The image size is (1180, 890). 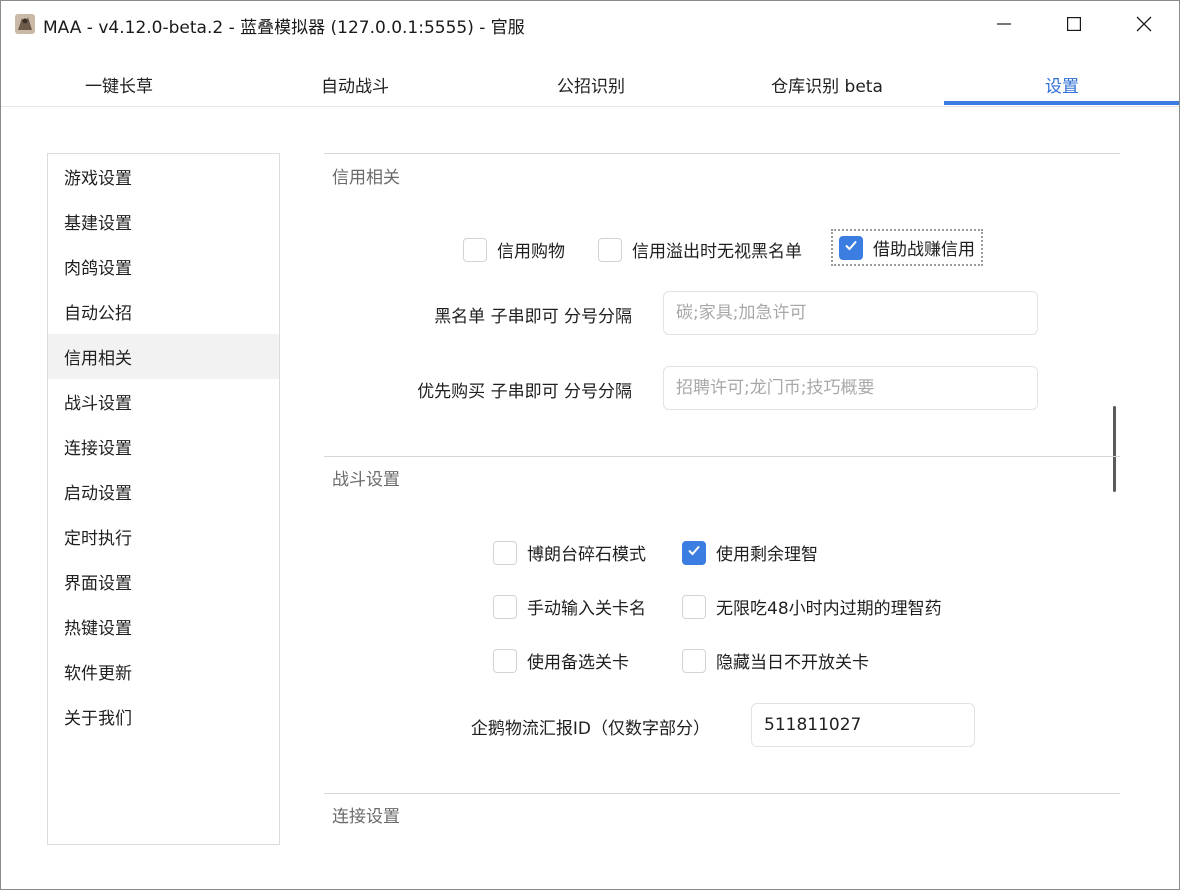 What do you see at coordinates (1114, 449) in the screenshot?
I see `scrollbar-thumb` at bounding box center [1114, 449].